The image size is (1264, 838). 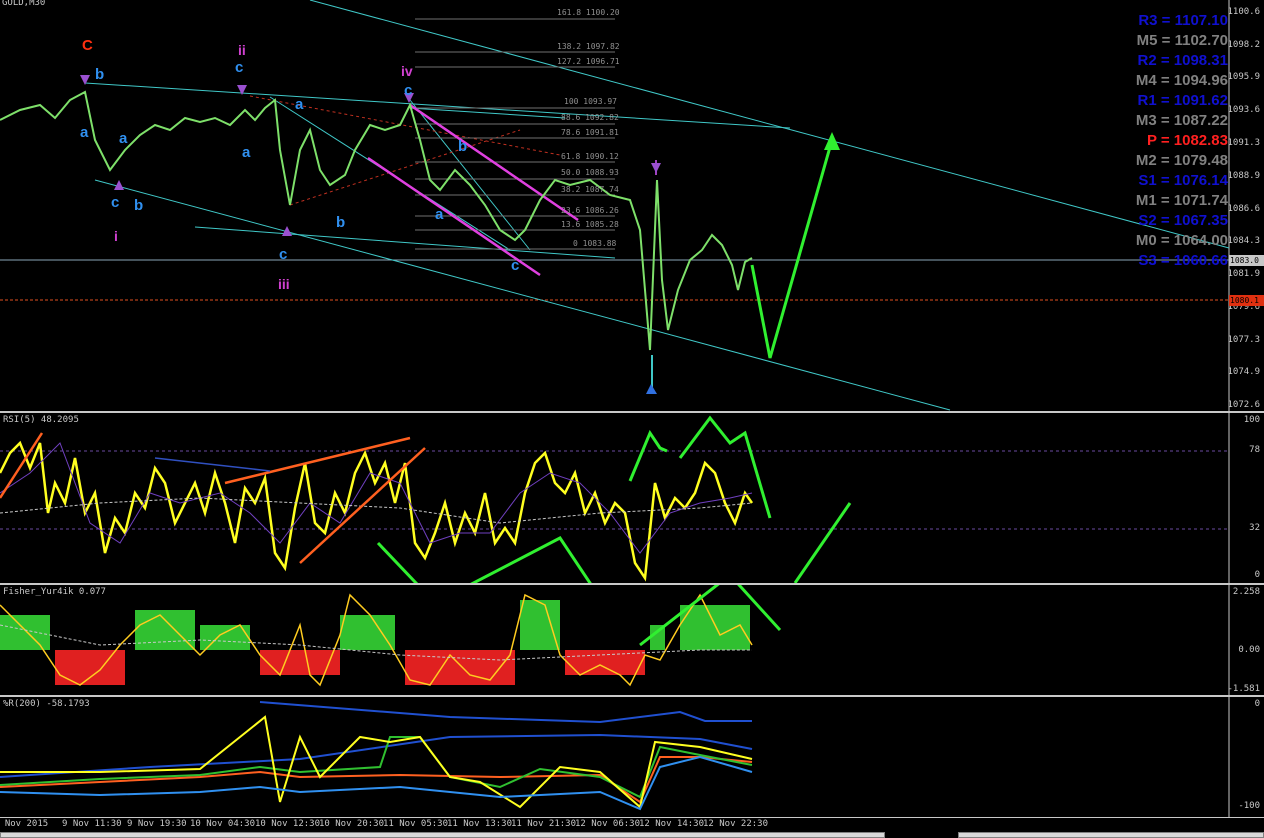 What do you see at coordinates (615, 757) in the screenshot?
I see `wpr-canvas` at bounding box center [615, 757].